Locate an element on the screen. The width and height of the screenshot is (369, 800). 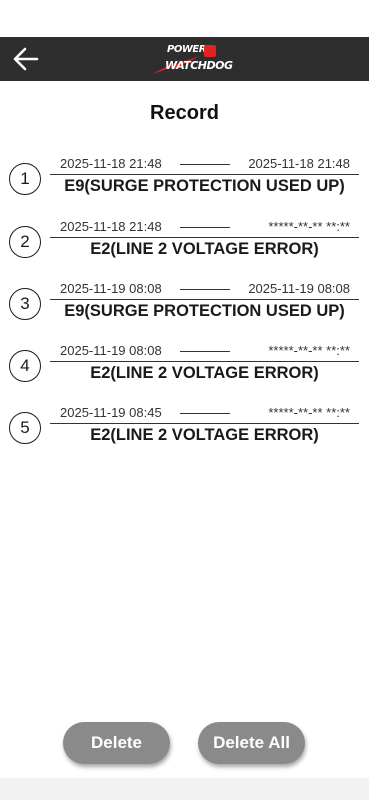
page-title: Record is located at coordinates (184, 113).